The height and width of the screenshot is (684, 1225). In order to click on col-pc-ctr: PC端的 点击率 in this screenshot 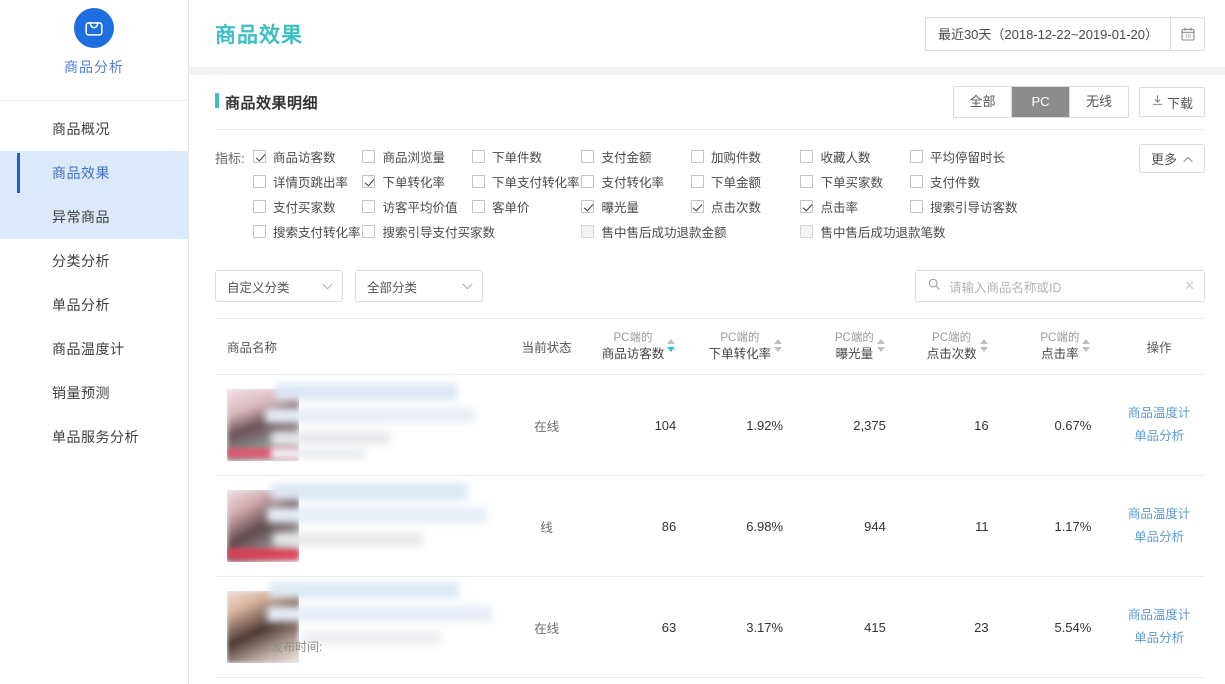, I will do `click(1062, 346)`.